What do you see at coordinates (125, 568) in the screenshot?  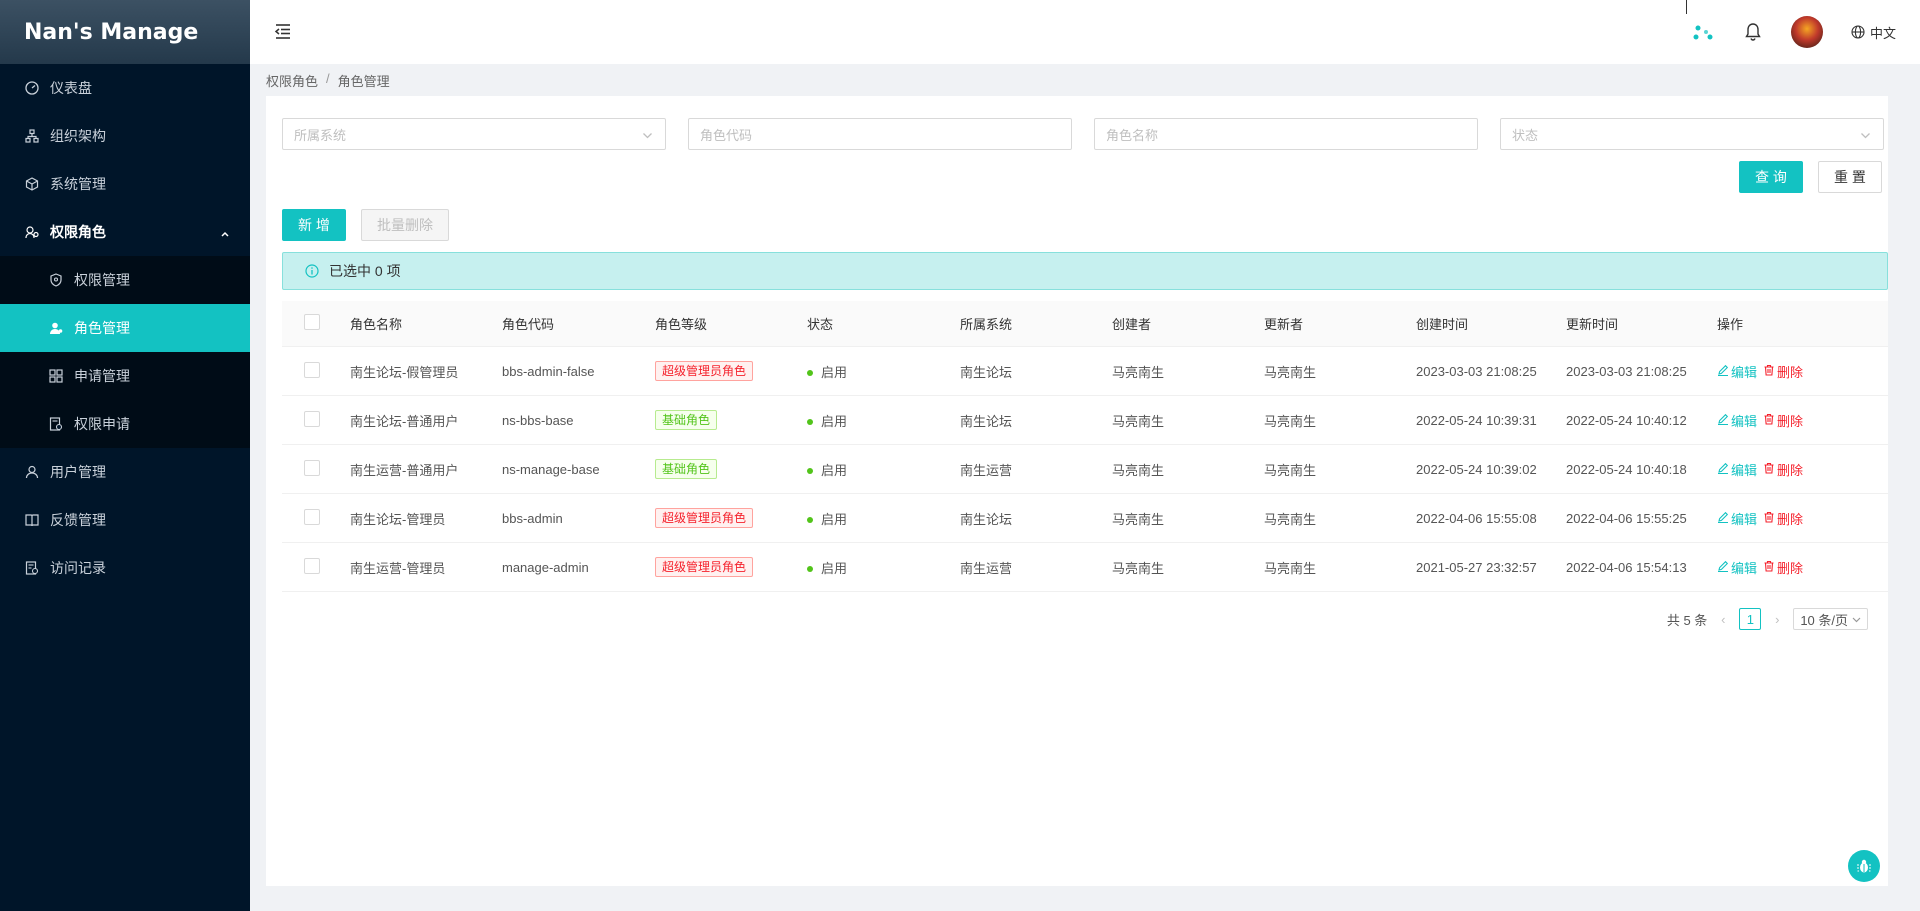 I see `sidebar-item-records: 访问记录` at bounding box center [125, 568].